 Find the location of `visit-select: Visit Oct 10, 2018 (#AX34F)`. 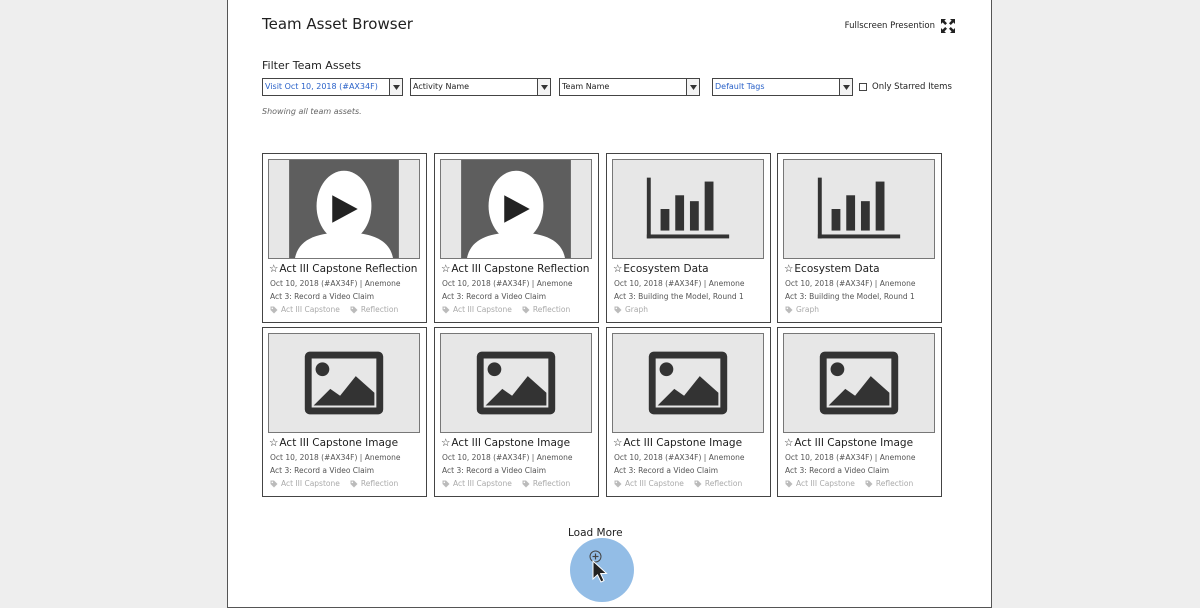

visit-select: Visit Oct 10, 2018 (#AX34F) is located at coordinates (332, 87).